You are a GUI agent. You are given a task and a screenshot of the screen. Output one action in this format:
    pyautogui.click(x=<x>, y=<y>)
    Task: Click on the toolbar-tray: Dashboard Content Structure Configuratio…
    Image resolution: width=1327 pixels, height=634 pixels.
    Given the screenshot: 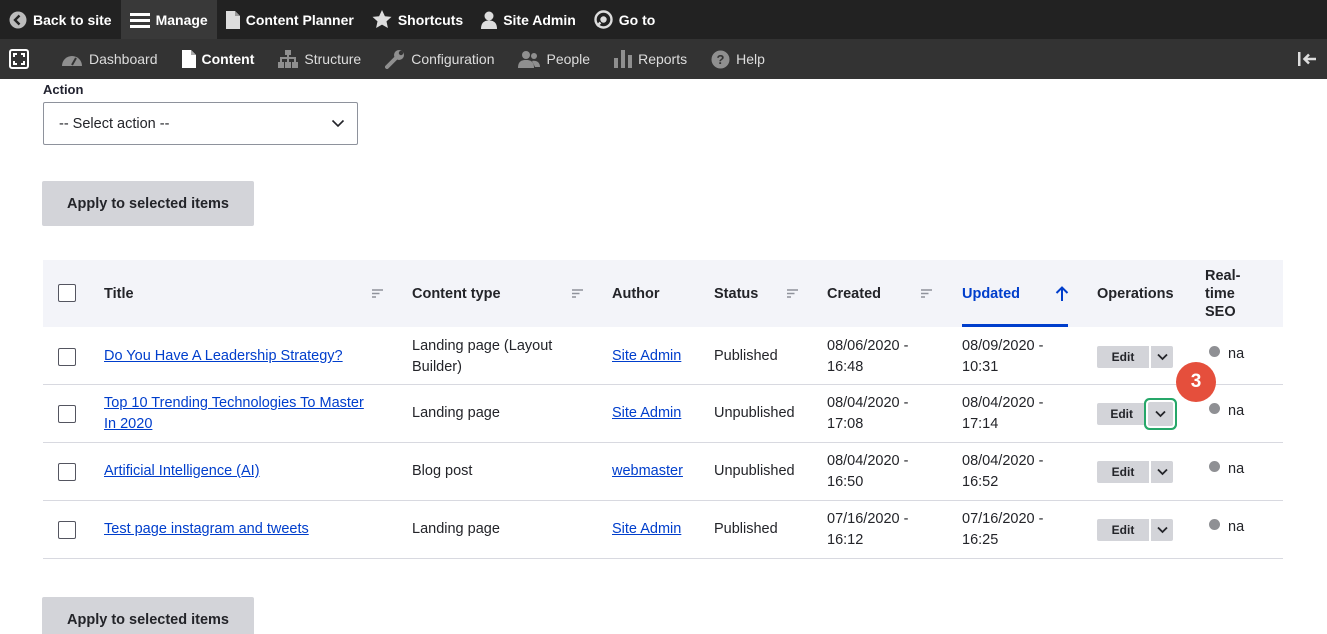 What is the action you would take?
    pyautogui.click(x=663, y=59)
    